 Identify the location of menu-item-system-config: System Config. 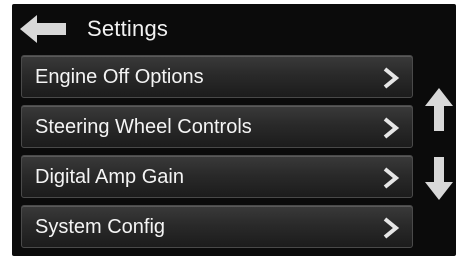
(217, 226).